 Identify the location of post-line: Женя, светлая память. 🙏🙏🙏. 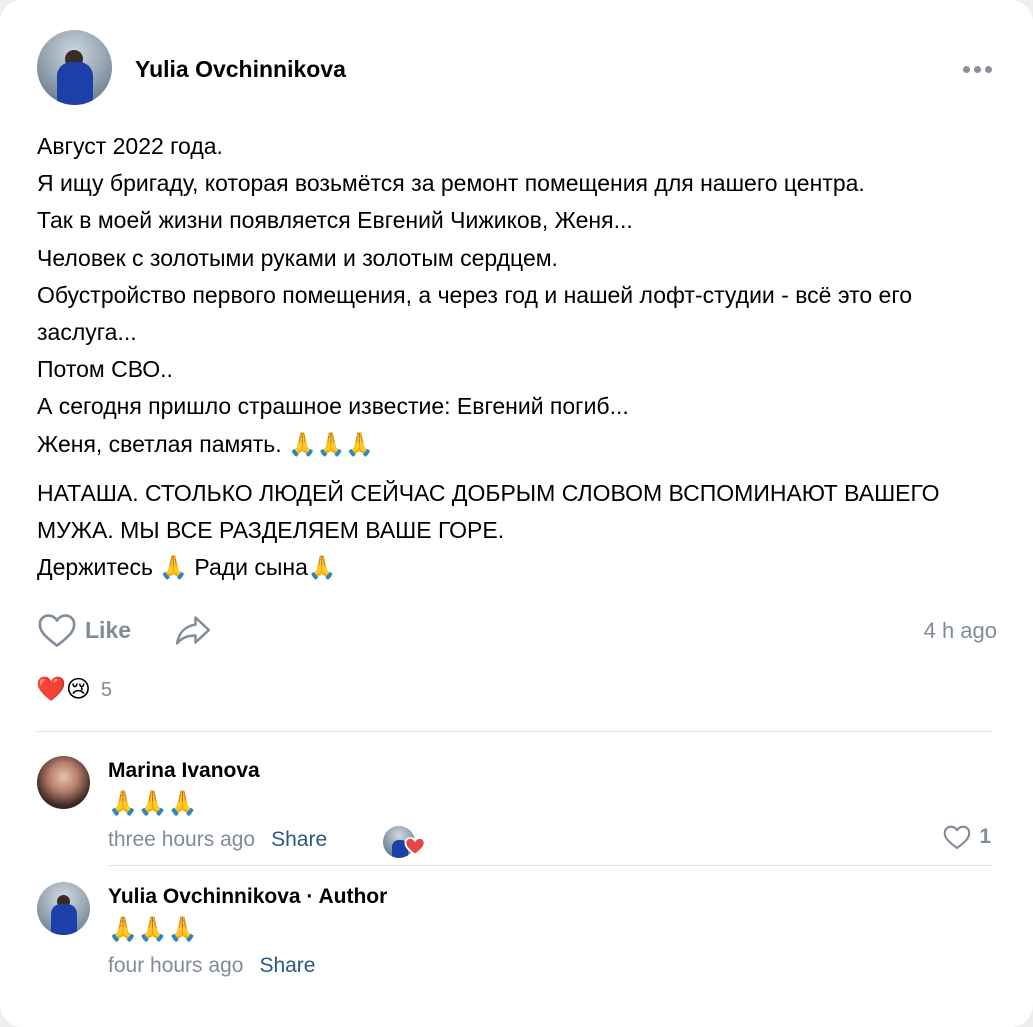
(205, 443).